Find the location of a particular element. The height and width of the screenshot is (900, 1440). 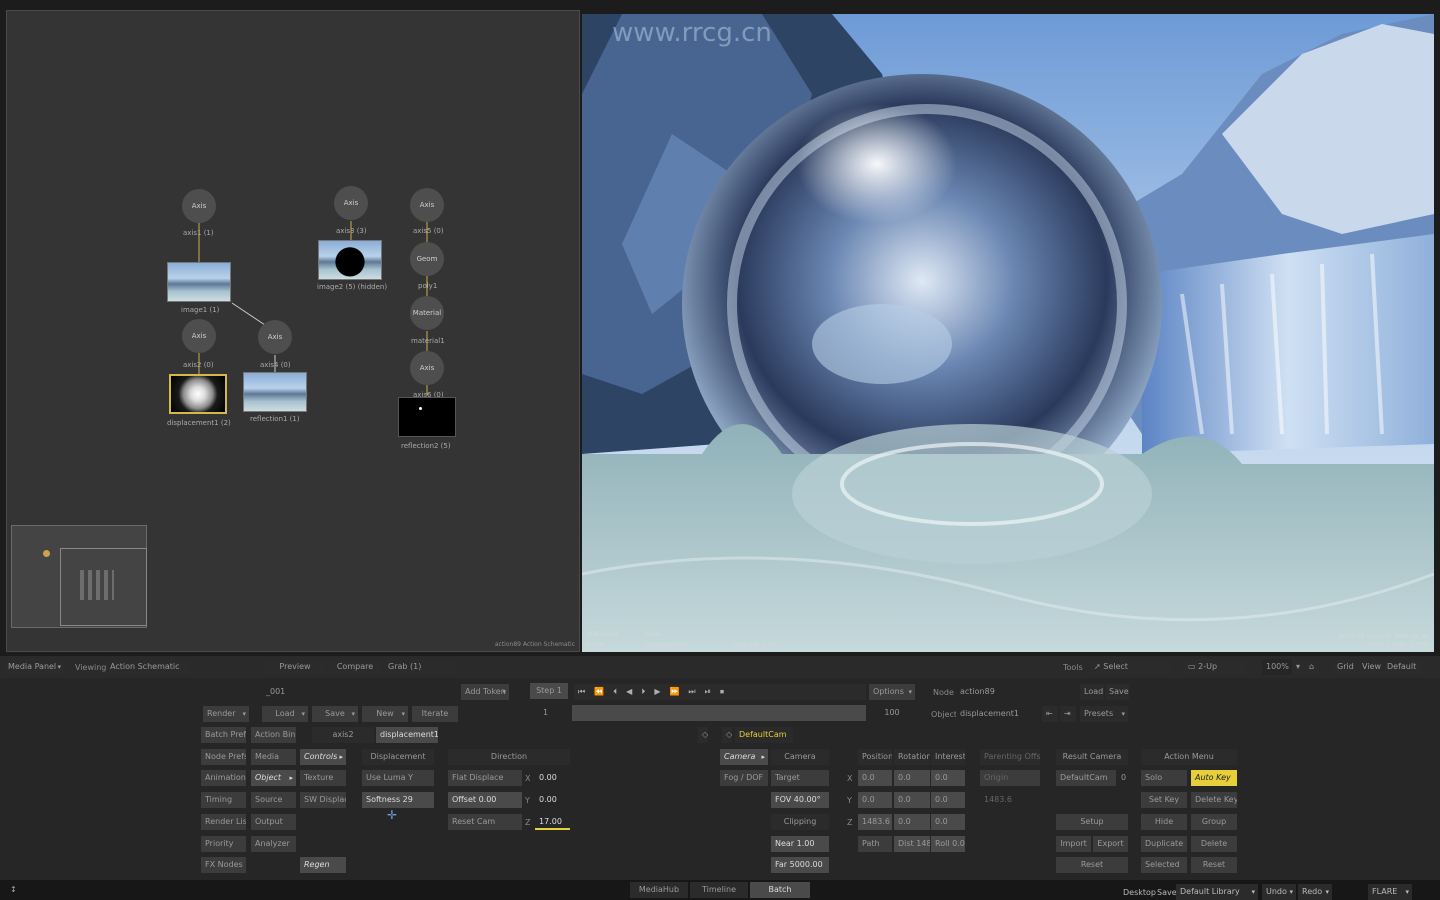

reflection2-node is located at coordinates (427, 417).